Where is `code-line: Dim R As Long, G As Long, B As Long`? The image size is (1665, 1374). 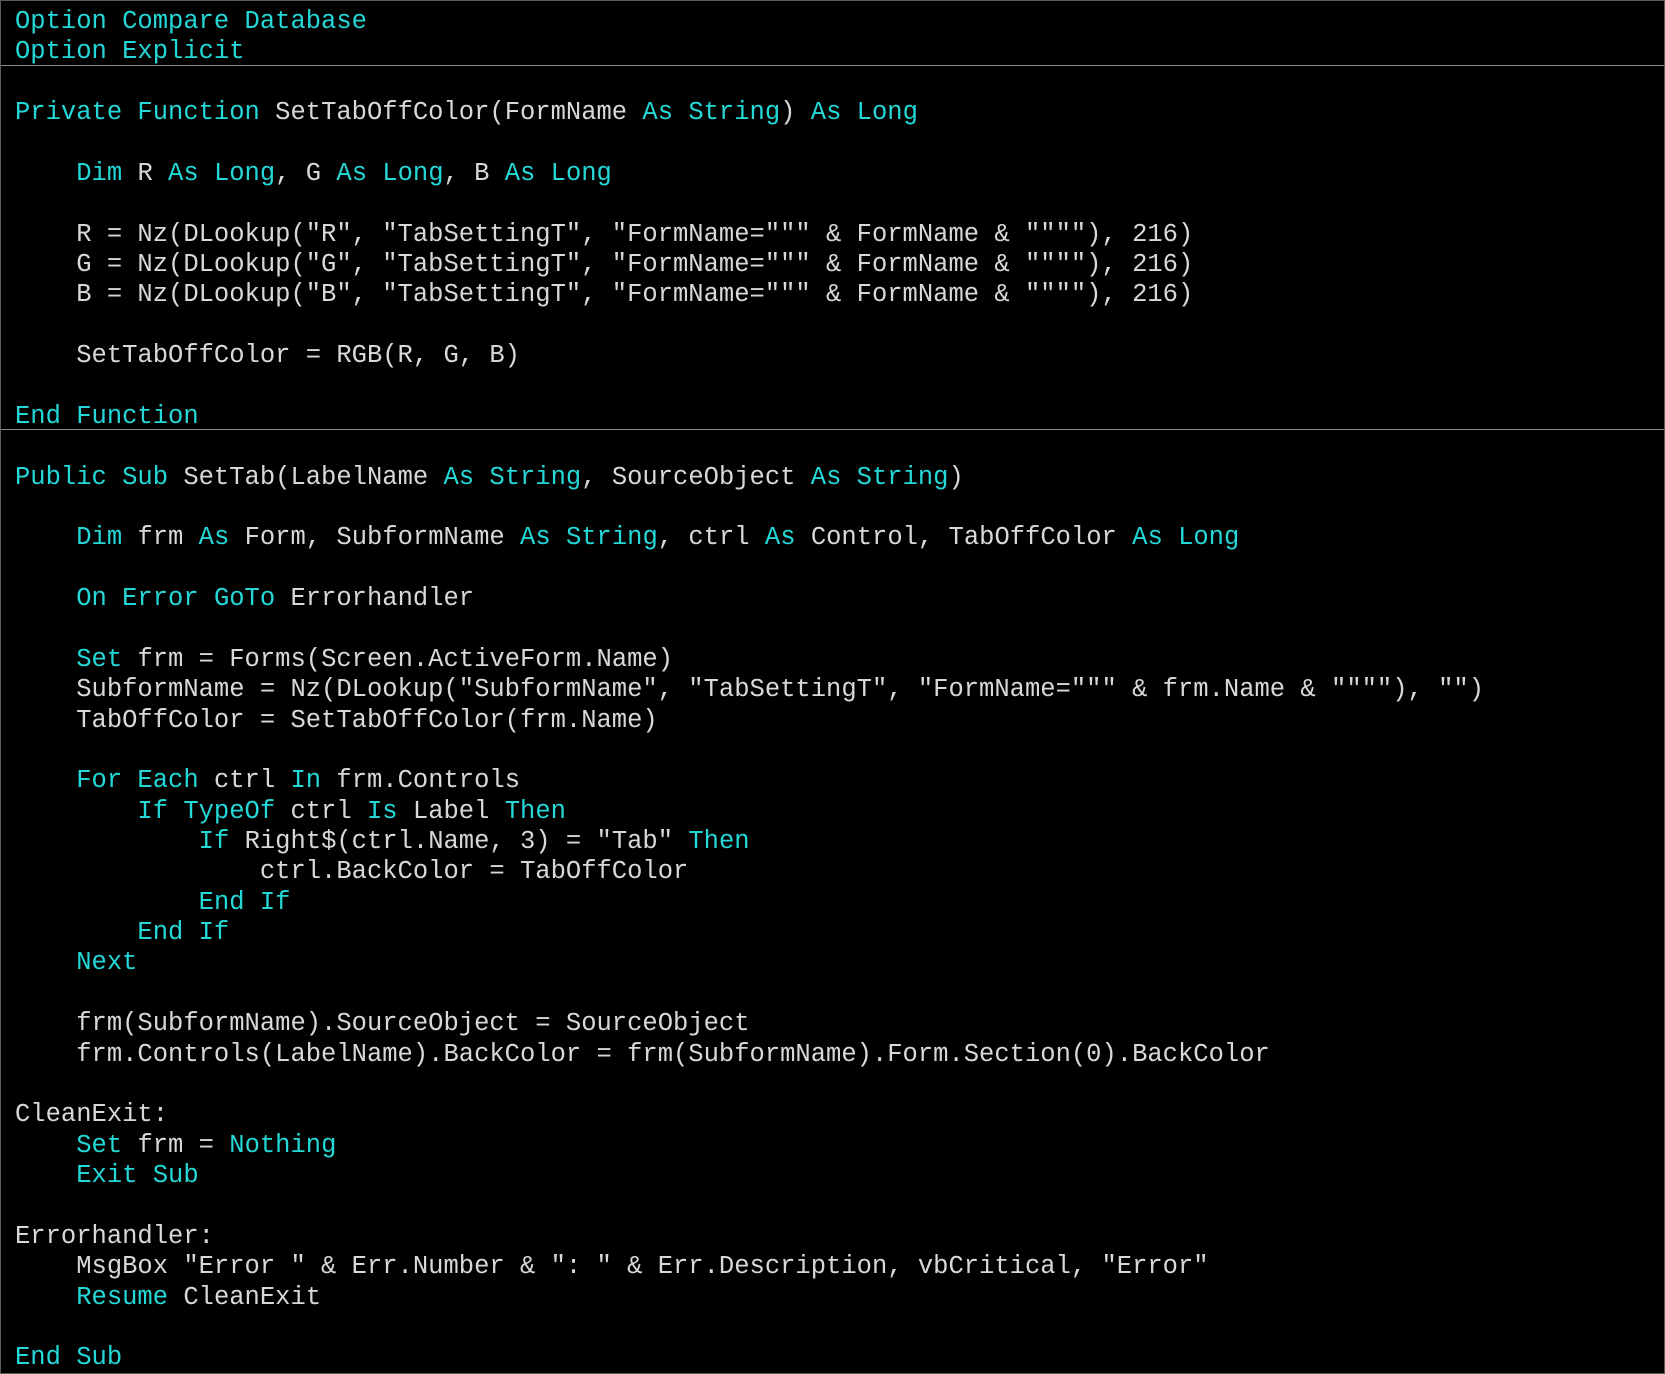
code-line: Dim R As Long, G As Long, B As Long is located at coordinates (313, 174).